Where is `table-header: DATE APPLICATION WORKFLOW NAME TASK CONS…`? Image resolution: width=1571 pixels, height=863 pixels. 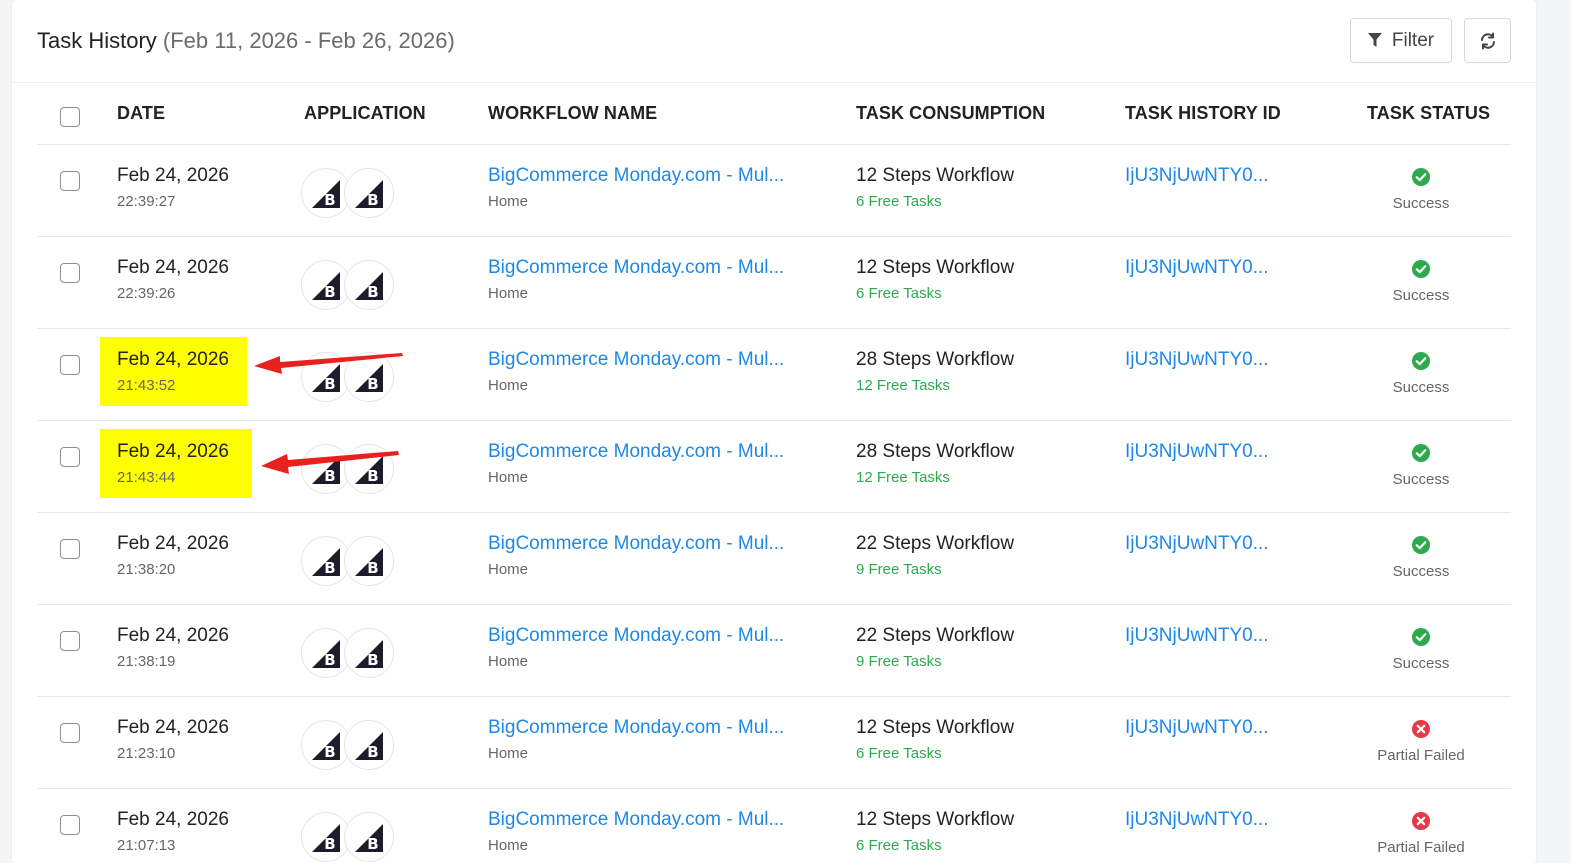
table-header: DATE APPLICATION WORKFLOW NAME TASK CONS… is located at coordinates (774, 114).